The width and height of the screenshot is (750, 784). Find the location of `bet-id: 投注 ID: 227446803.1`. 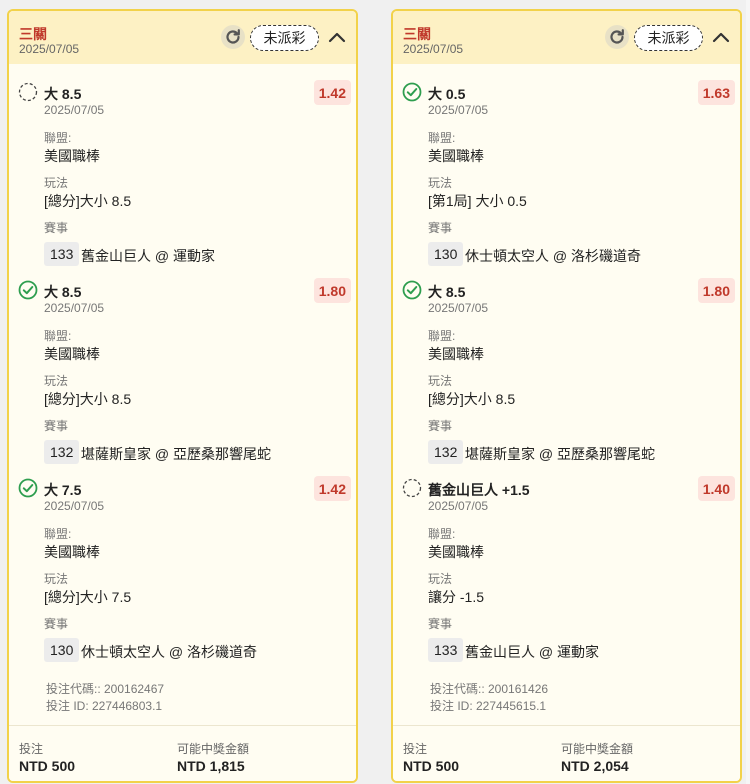

bet-id: 投注 ID: 227446803.1 is located at coordinates (104, 706).